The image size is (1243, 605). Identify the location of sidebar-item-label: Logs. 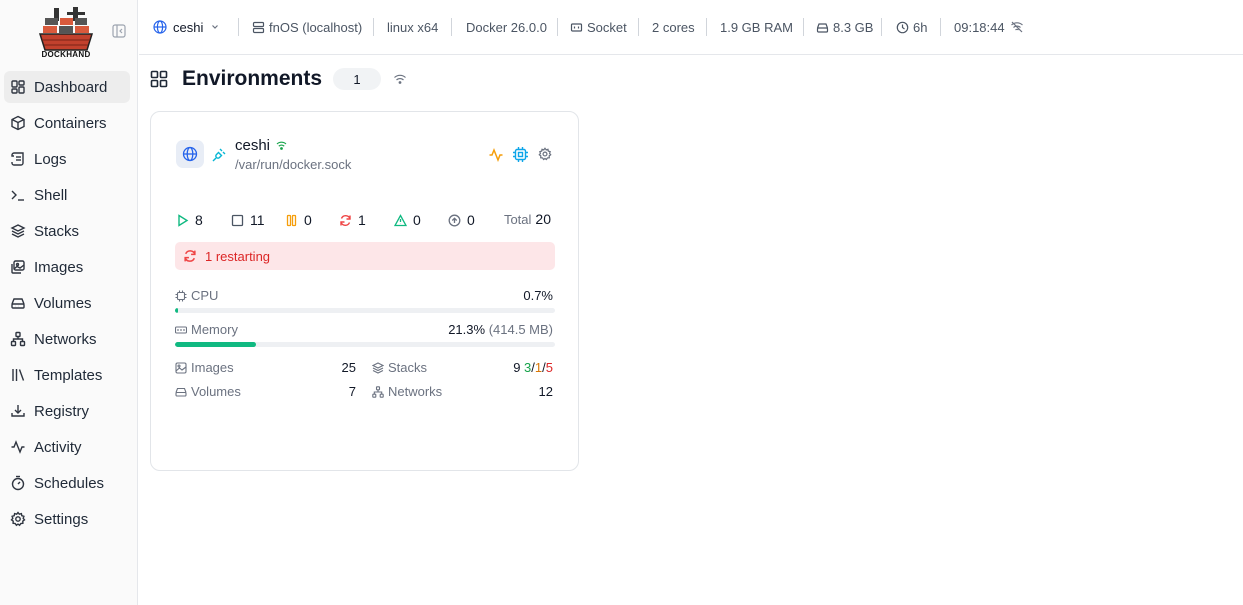
(50, 159).